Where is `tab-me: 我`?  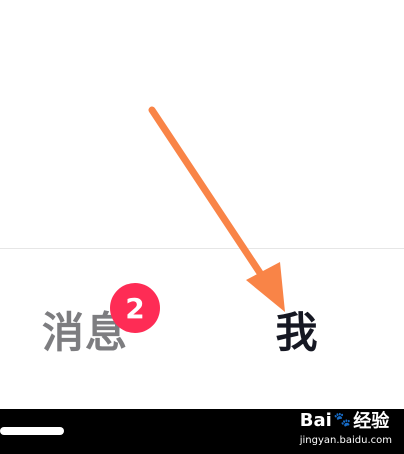
tab-me: 我 is located at coordinates (297, 333).